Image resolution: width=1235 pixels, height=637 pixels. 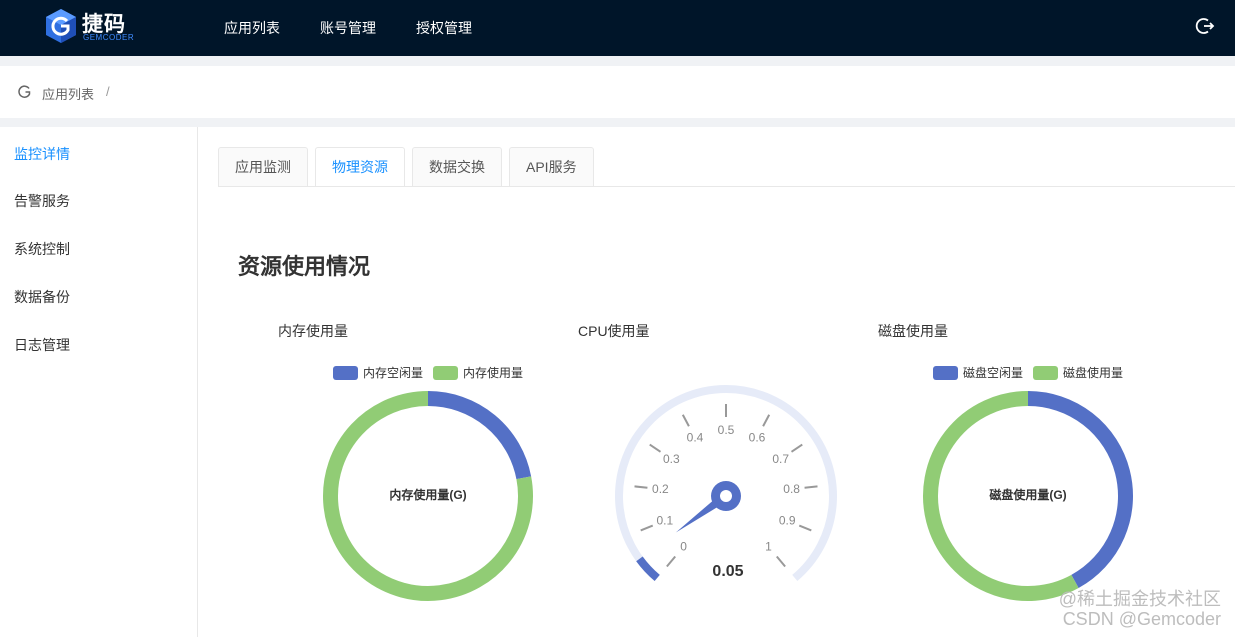 What do you see at coordinates (109, 37) in the screenshot?
I see `logo-subtitle: GEMCODER` at bounding box center [109, 37].